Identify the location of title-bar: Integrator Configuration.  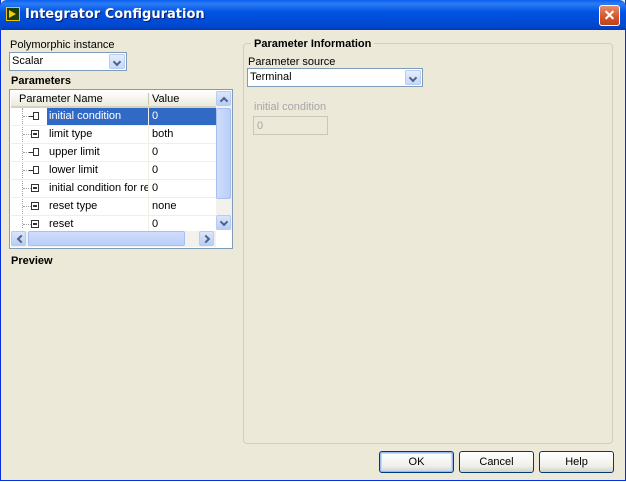
(313, 15).